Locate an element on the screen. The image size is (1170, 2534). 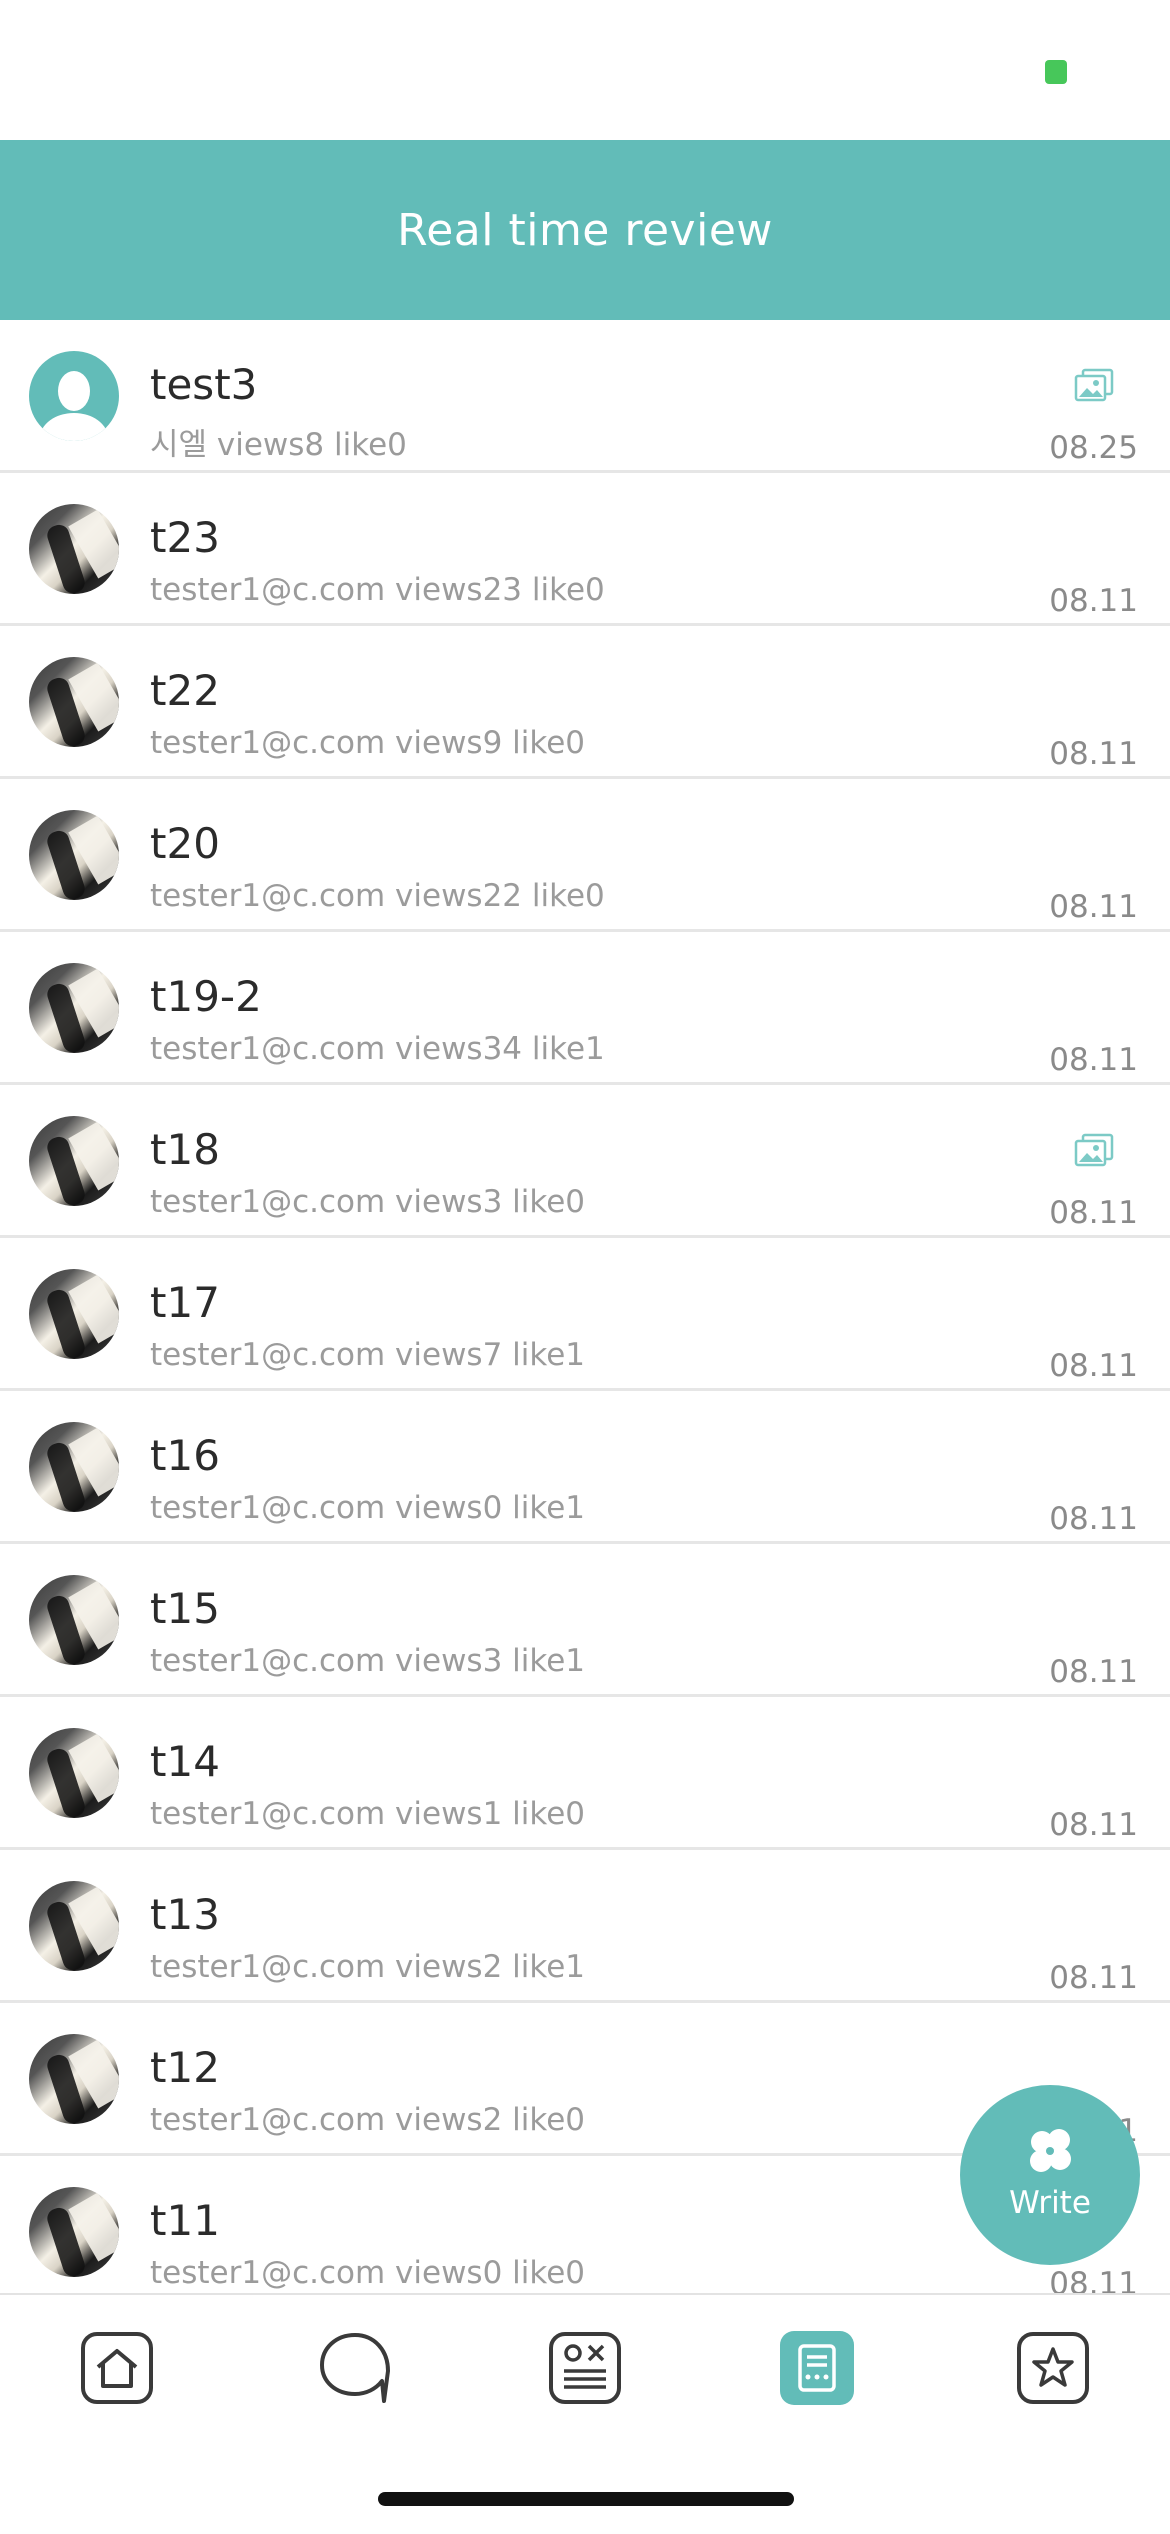
review-title: t17 is located at coordinates (185, 1302).